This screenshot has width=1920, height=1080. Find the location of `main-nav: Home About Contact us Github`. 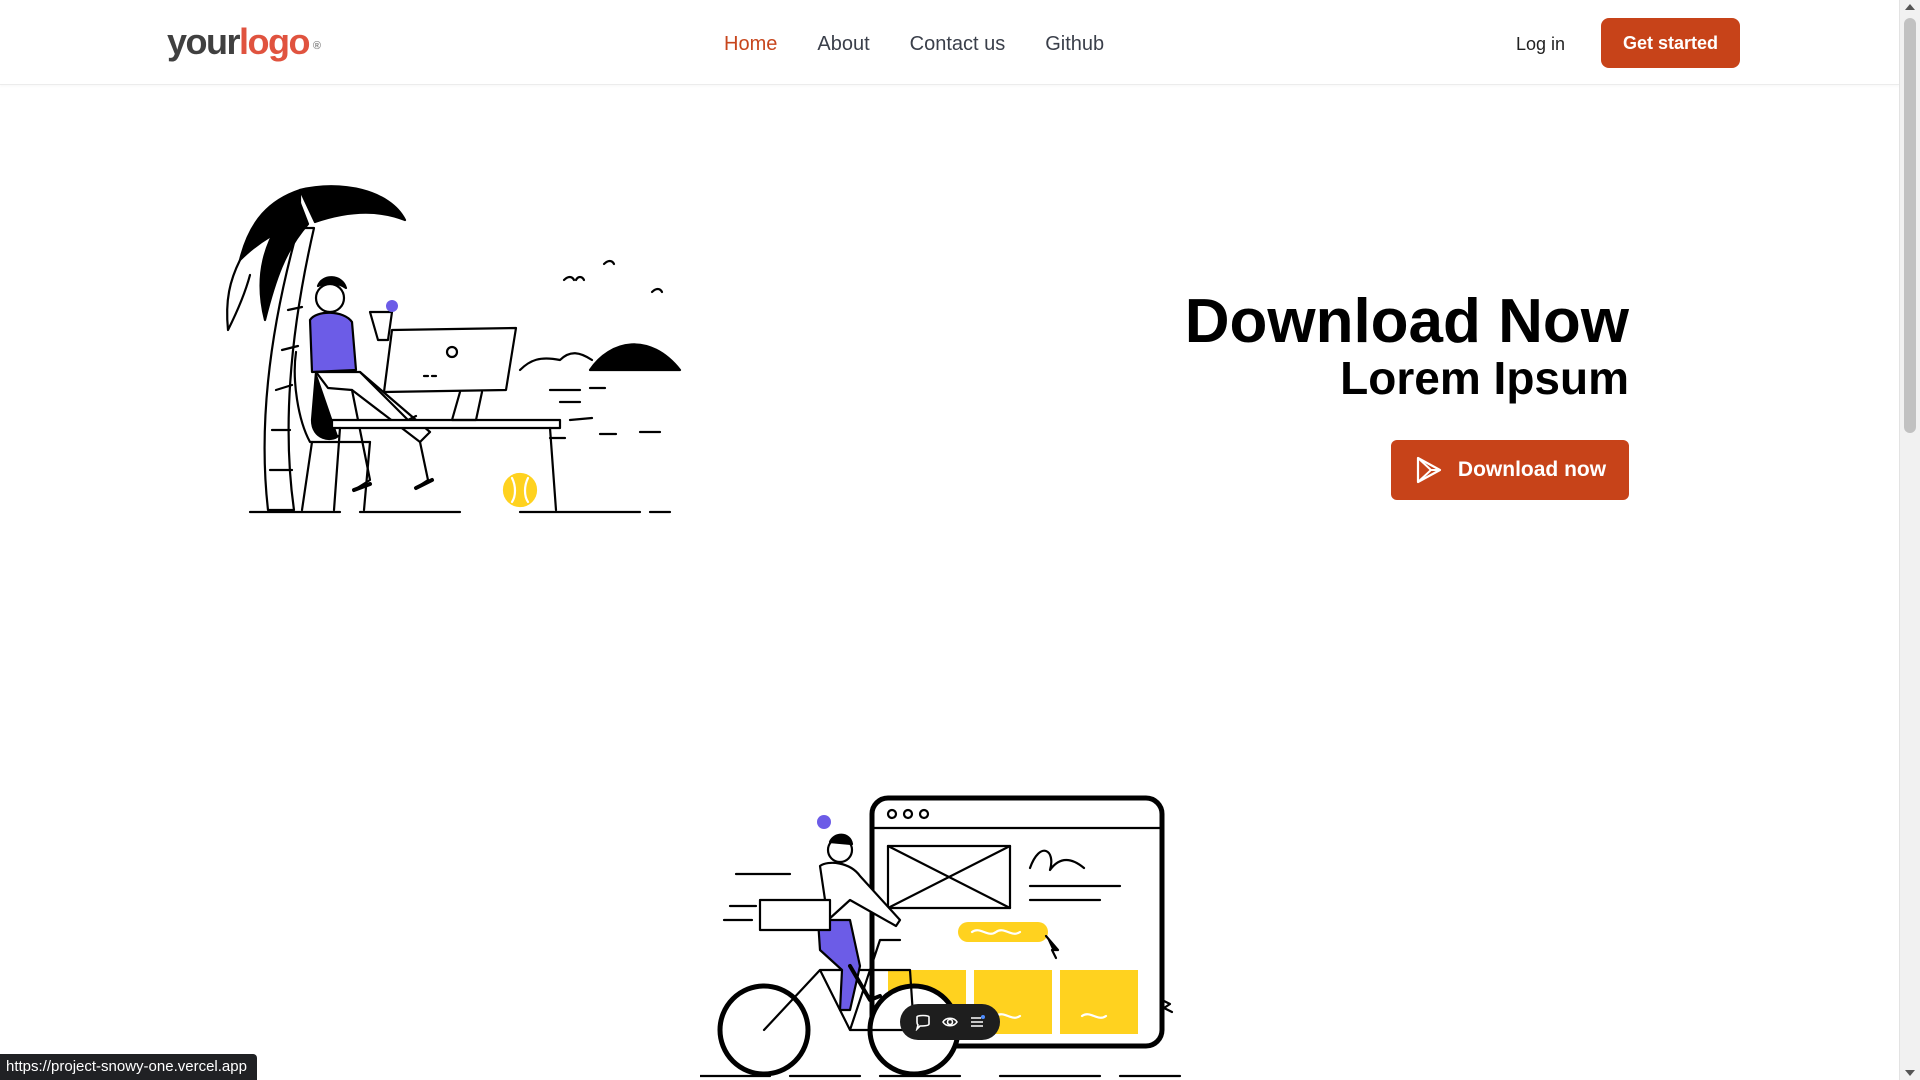

main-nav: Home About Contact us Github is located at coordinates (914, 44).